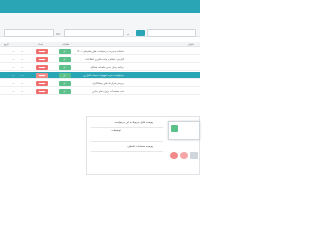 This screenshot has height=240, width=320. Describe the element at coordinates (184, 155) in the screenshot. I see `attach-icon` at that location.